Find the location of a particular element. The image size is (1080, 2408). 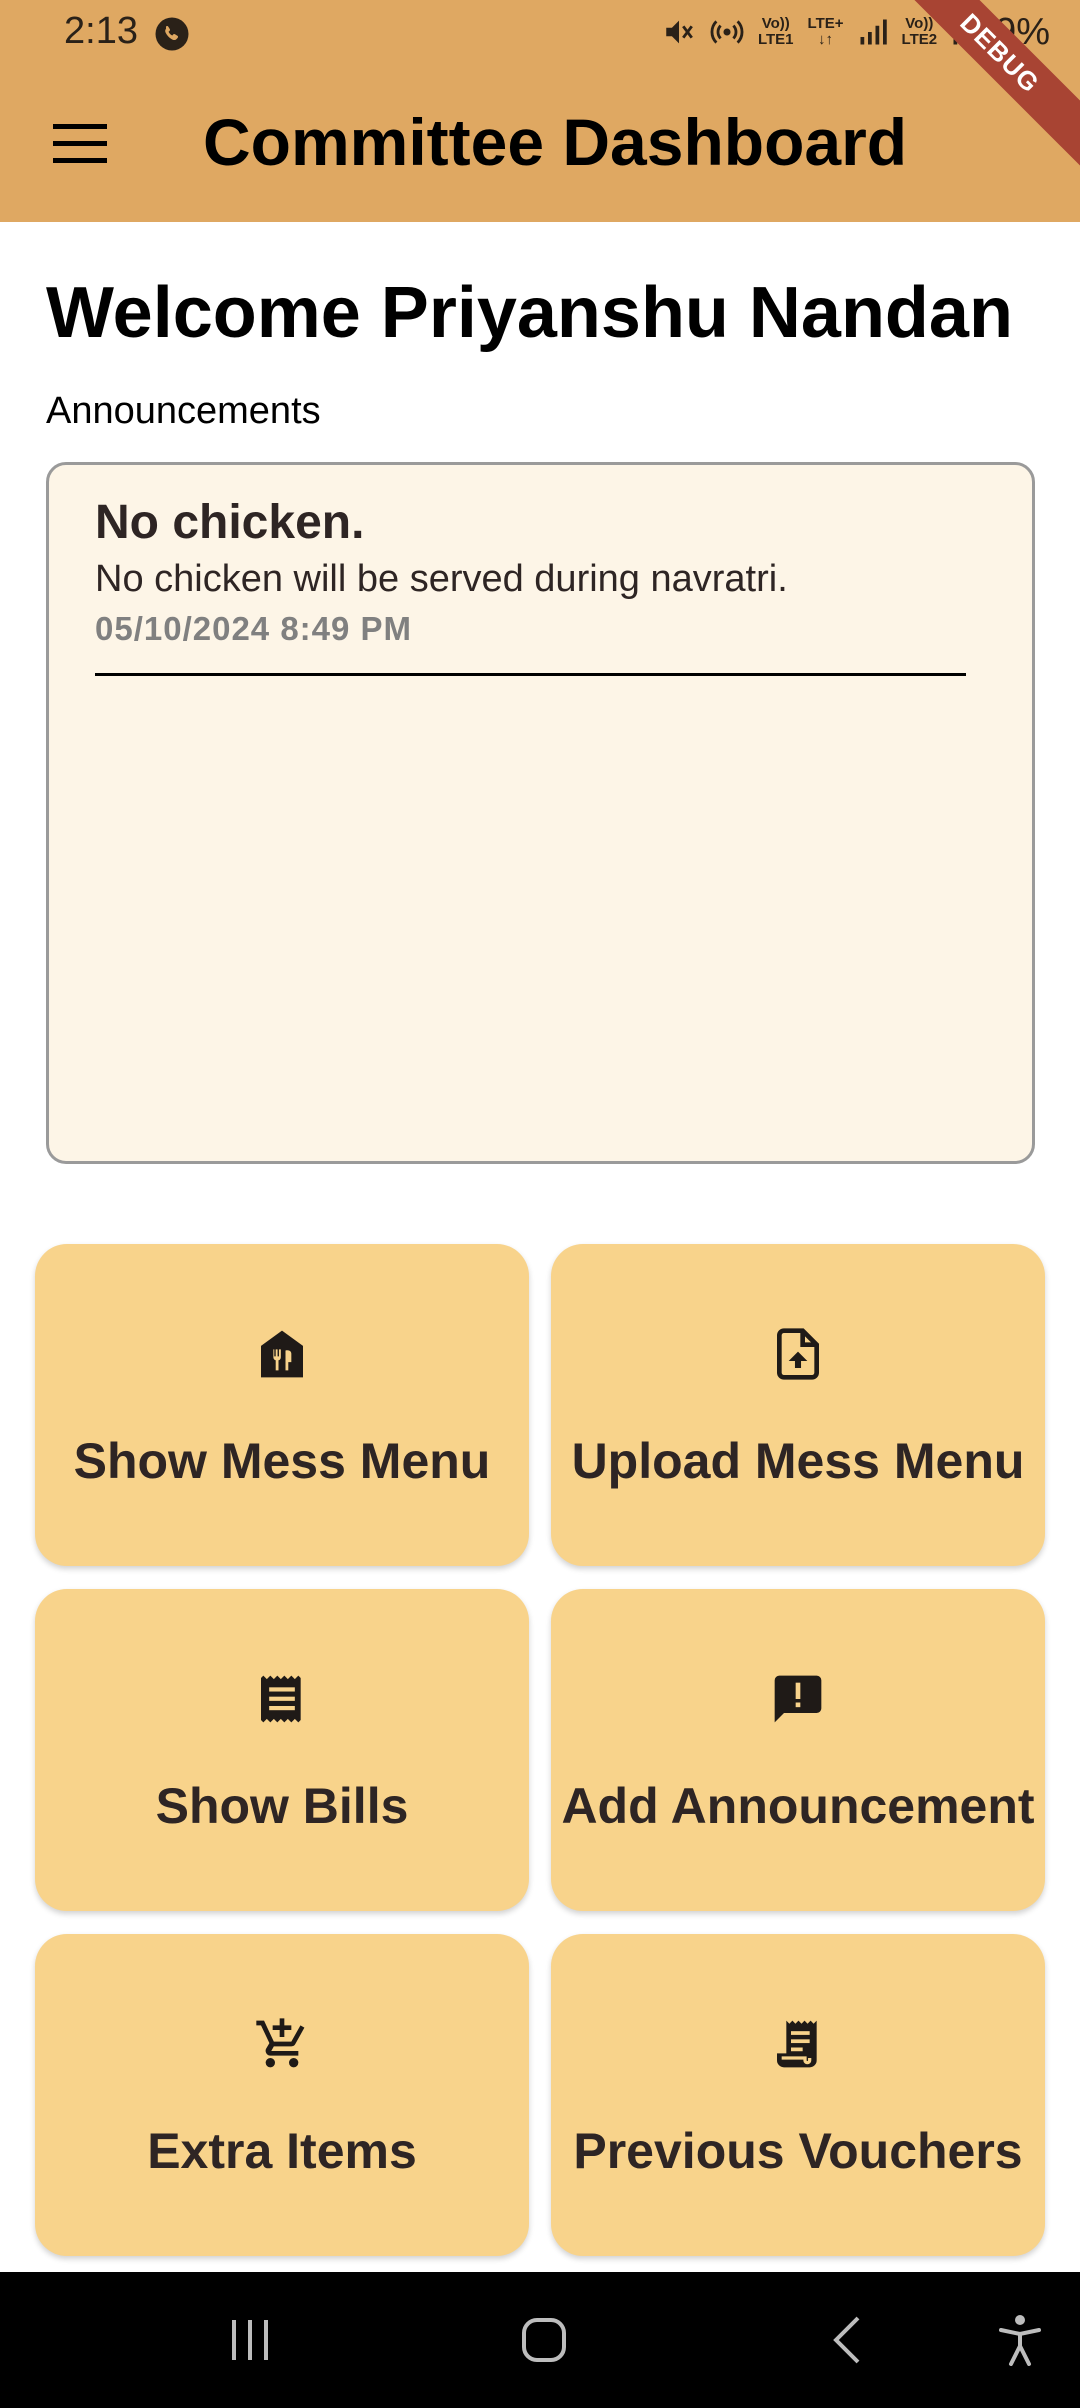

announcement-title: No chicken. is located at coordinates (230, 522).